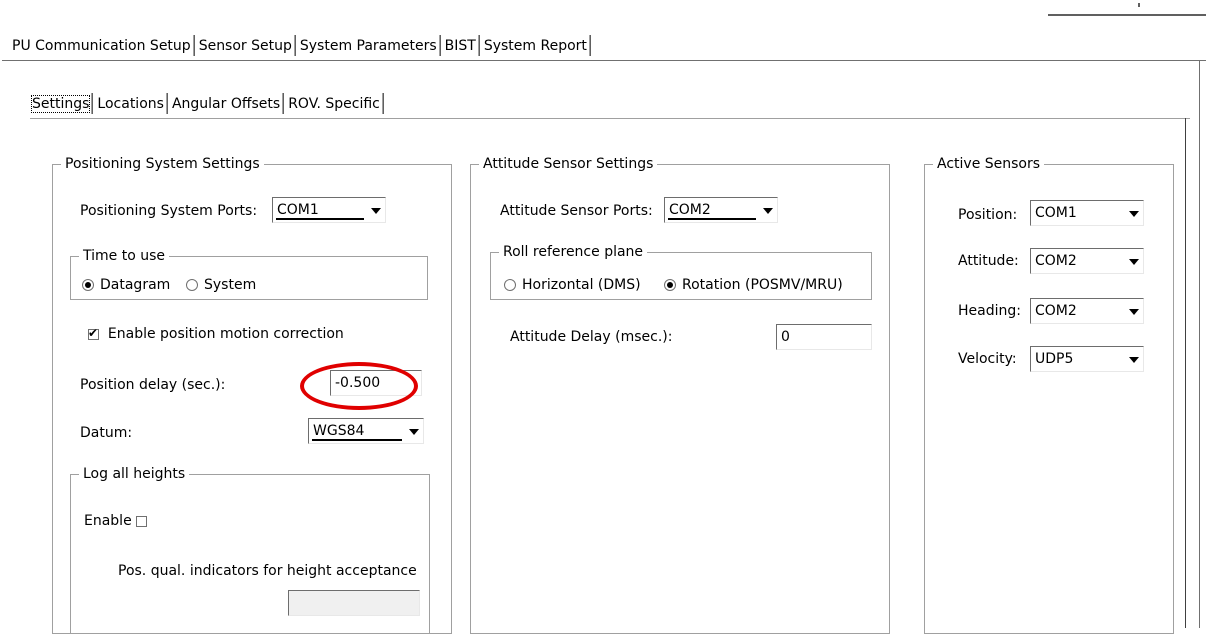 This screenshot has width=1206, height=634. I want to click on active-attitude-select: COM2, so click(1087, 261).